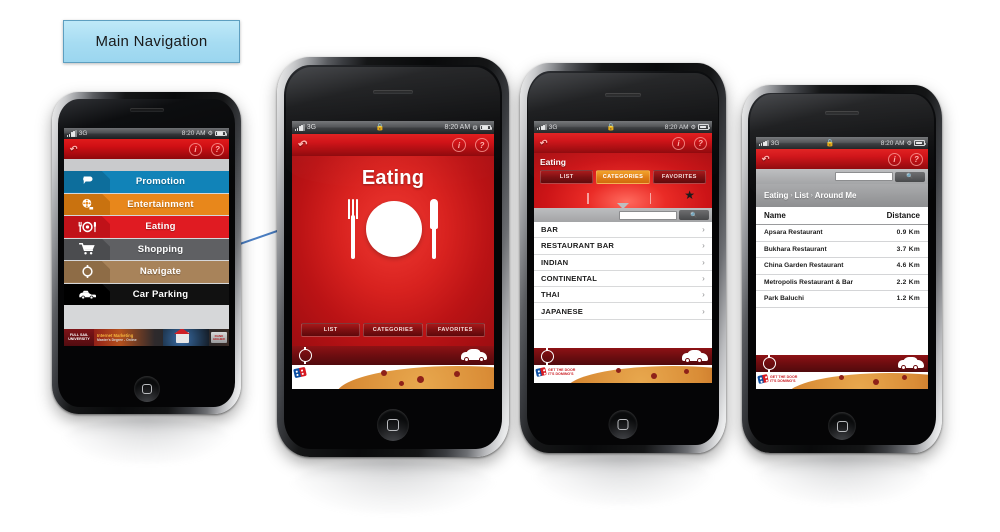 The height and width of the screenshot is (532, 1000). What do you see at coordinates (146, 249) in the screenshot?
I see `menu-item-shopping: Shopping` at bounding box center [146, 249].